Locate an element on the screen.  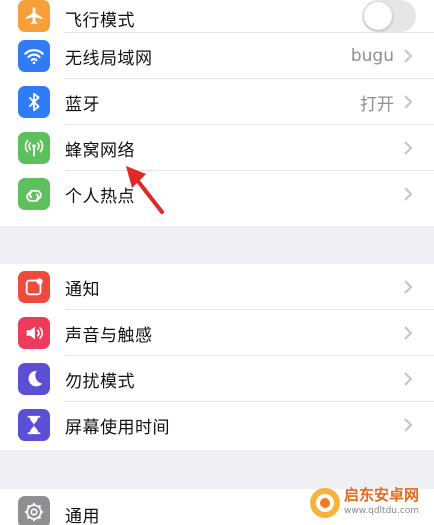
notifications-label: 通知 is located at coordinates (82, 289).